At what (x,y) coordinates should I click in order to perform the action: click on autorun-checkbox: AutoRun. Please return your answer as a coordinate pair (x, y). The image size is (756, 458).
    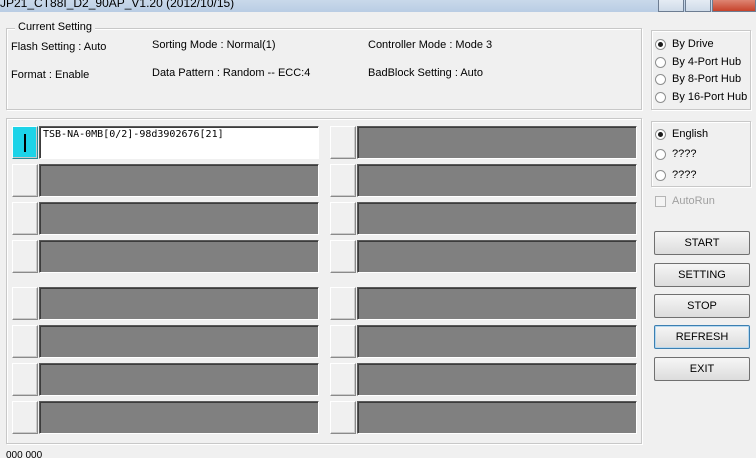
    Looking at the image, I should click on (685, 201).